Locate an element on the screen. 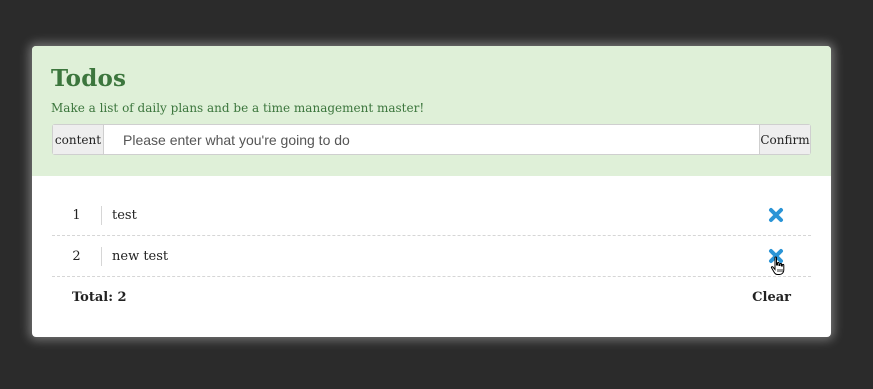 The height and width of the screenshot is (389, 873). close-icon is located at coordinates (776, 215).